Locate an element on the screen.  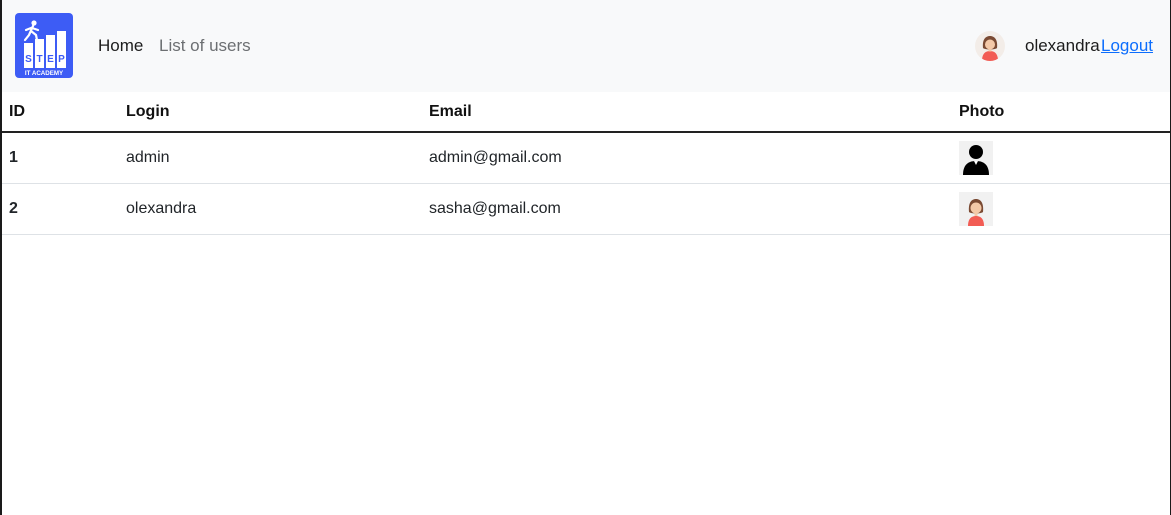
user-email: admin@gmail.com is located at coordinates (687, 158).